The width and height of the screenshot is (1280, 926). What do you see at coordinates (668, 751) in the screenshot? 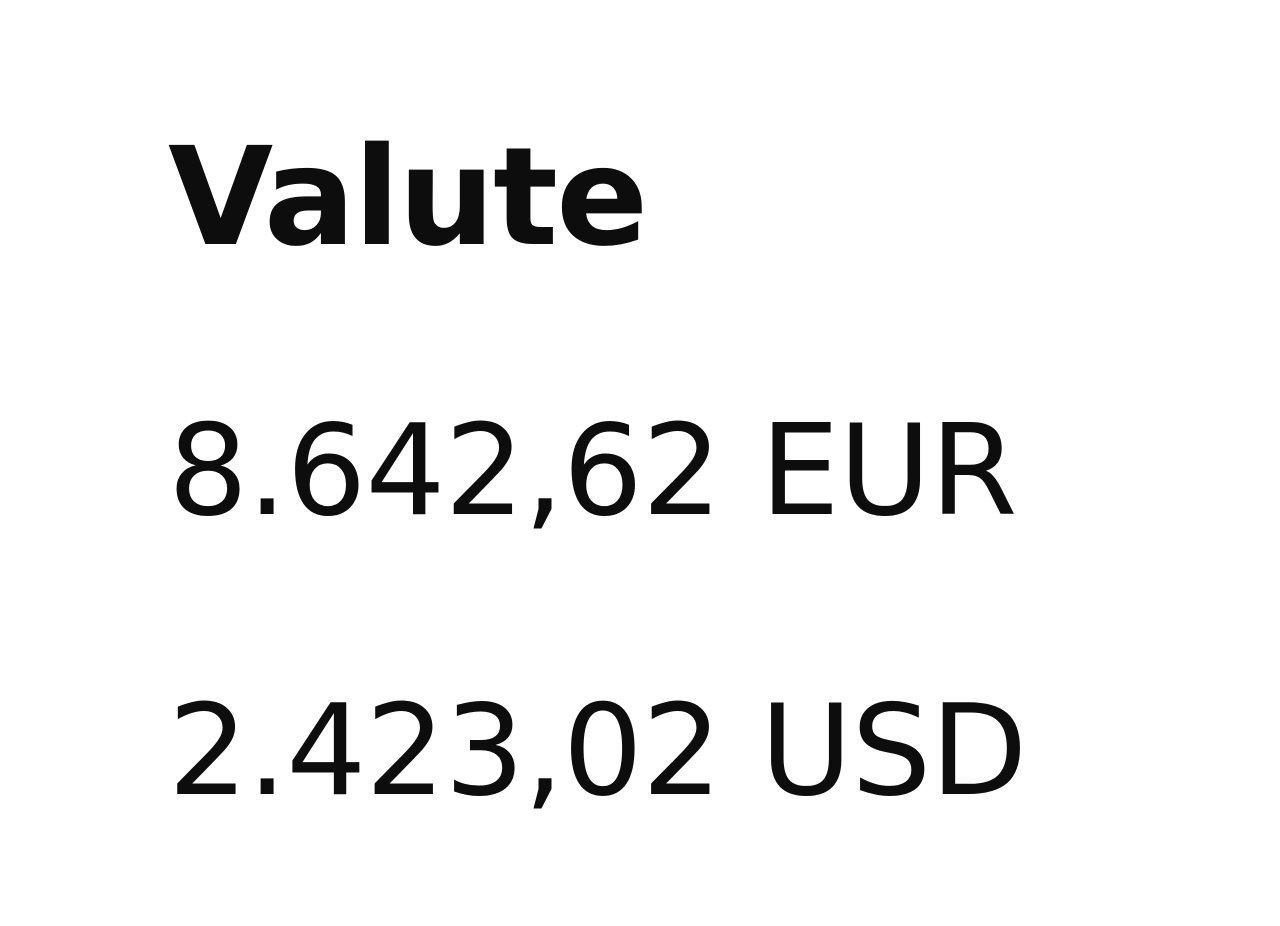
I see `balance-usd: 2.423,02 USD` at bounding box center [668, 751].